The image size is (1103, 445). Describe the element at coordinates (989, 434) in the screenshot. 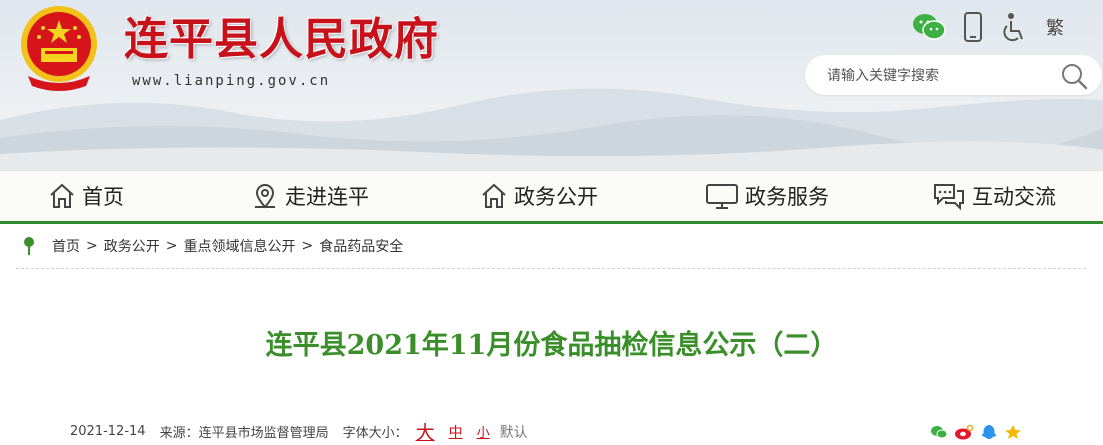

I see `qq-icon` at that location.